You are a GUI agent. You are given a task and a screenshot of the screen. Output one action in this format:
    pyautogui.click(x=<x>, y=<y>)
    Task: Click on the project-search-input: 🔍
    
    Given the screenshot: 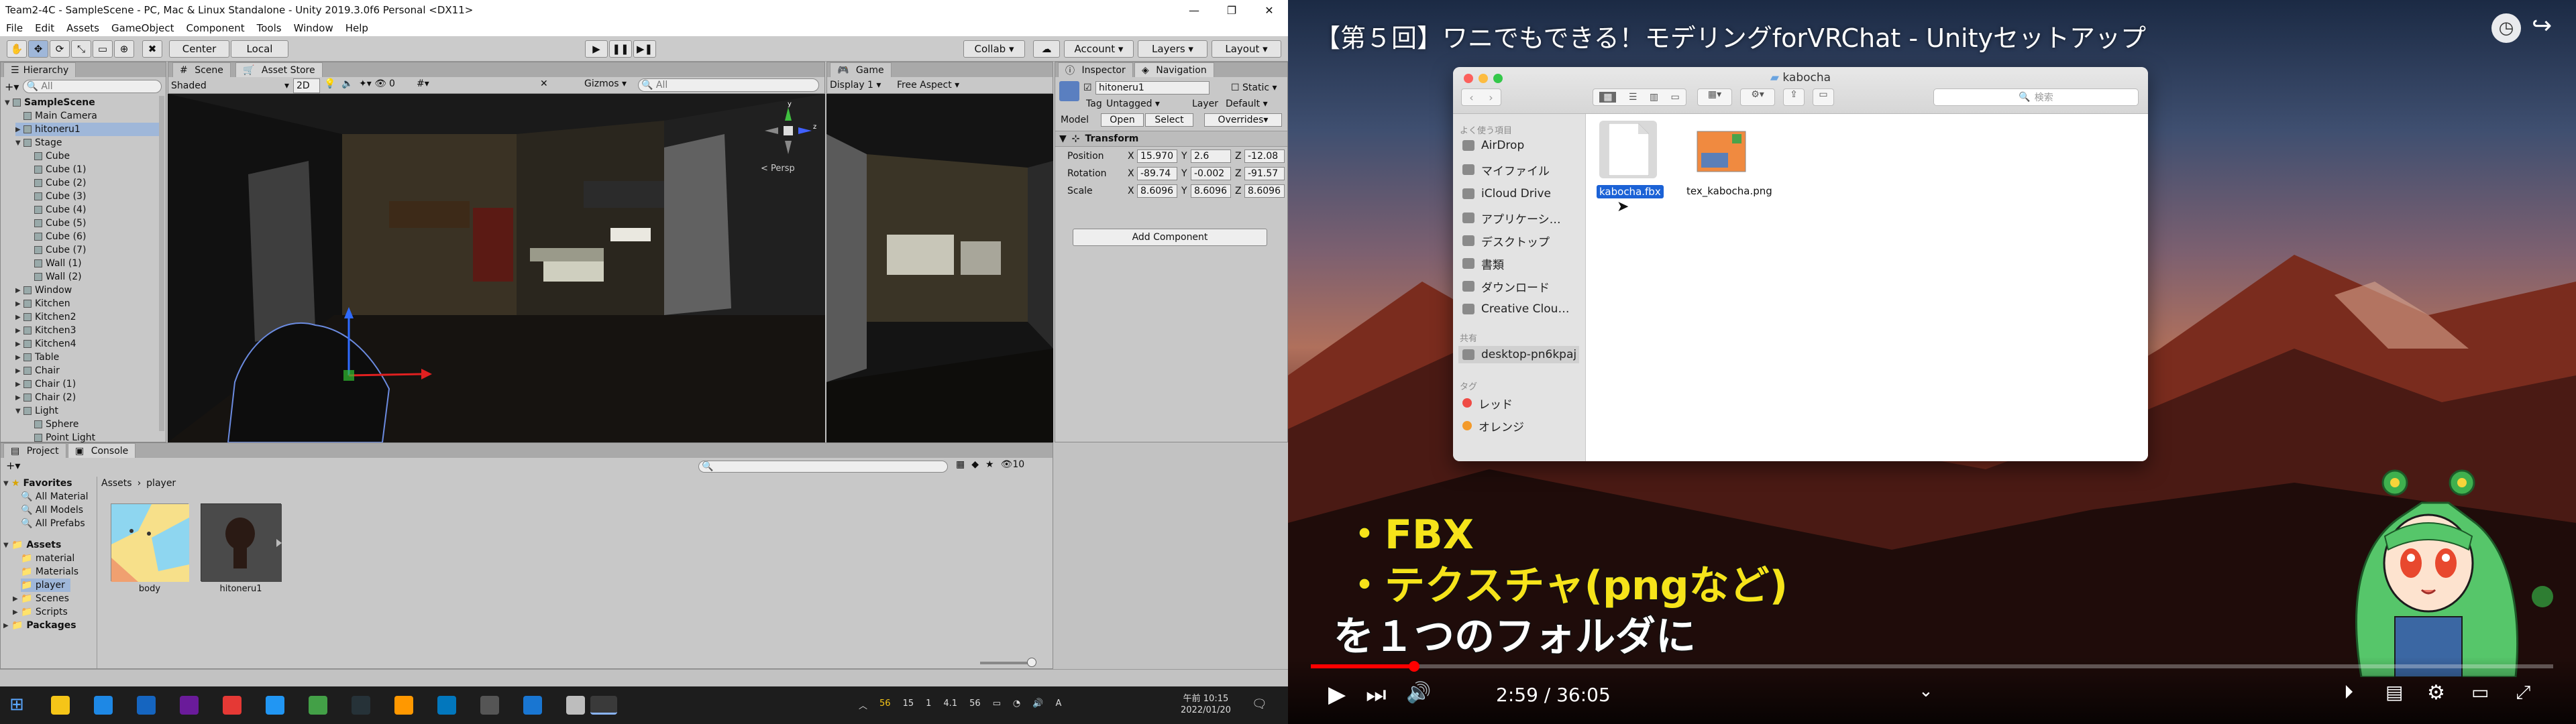 What is the action you would take?
    pyautogui.click(x=823, y=467)
    